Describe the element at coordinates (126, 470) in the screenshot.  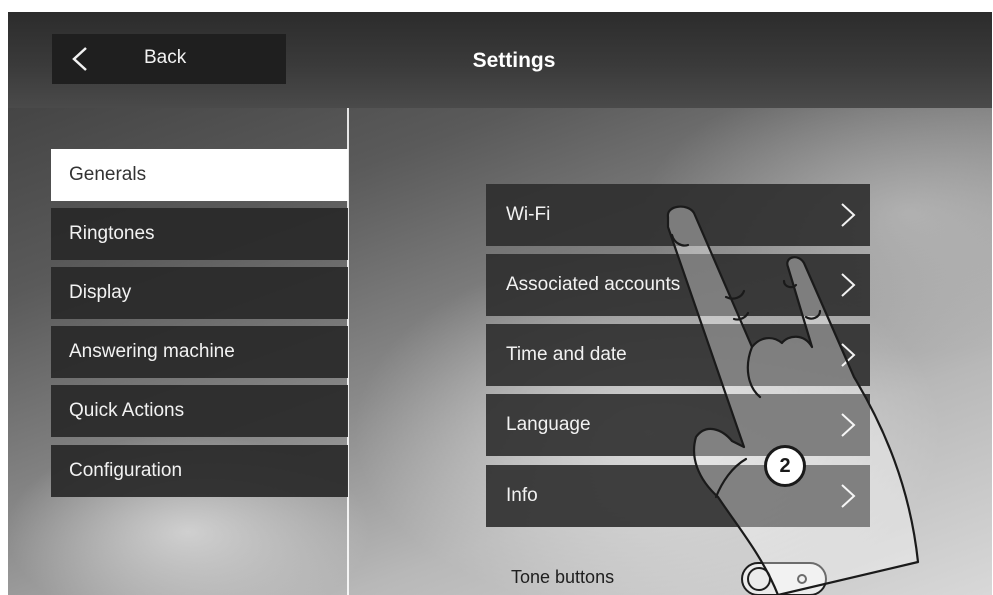
I see `sidebar-item-label: Configuration` at that location.